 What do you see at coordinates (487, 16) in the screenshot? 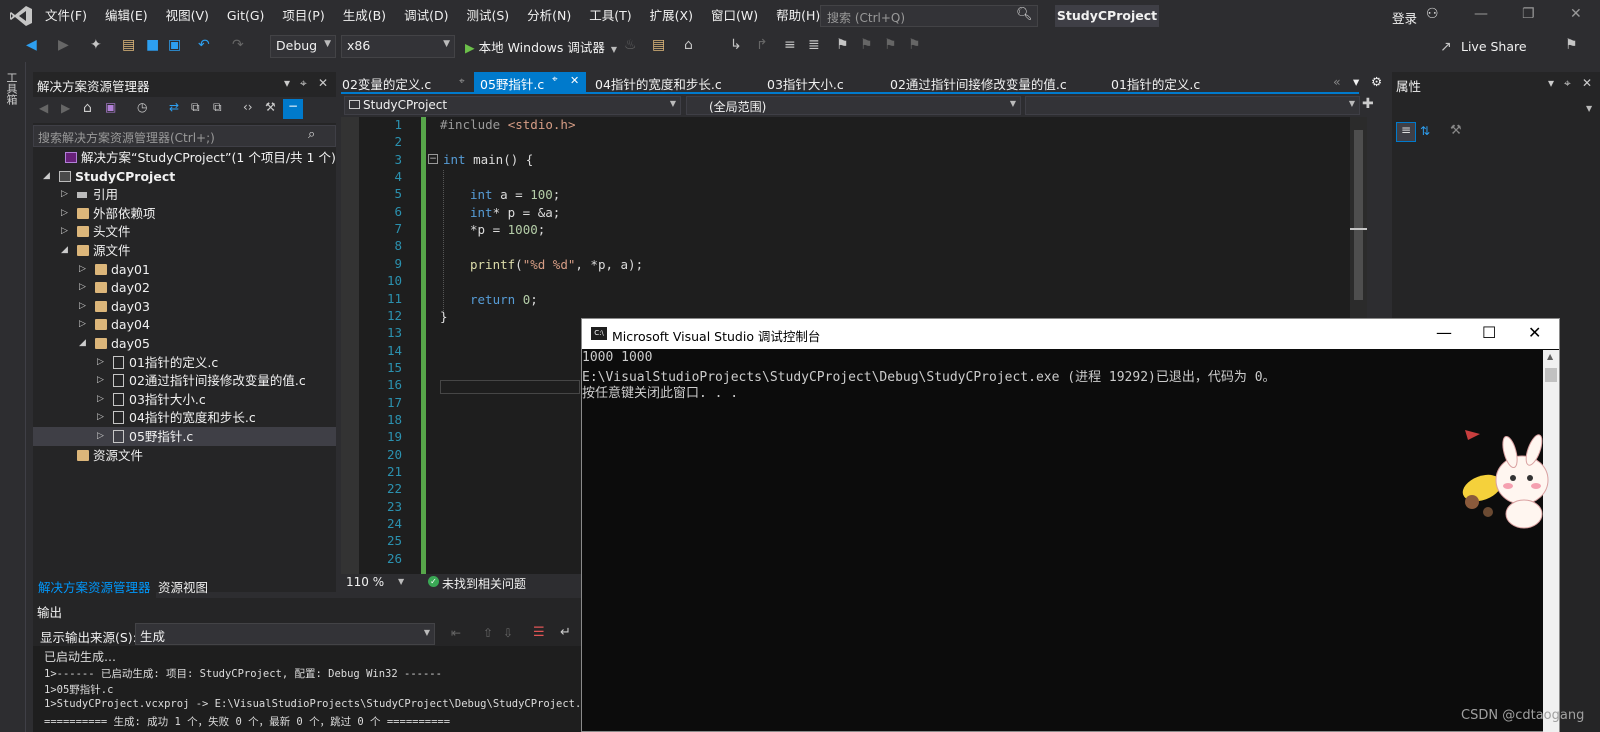
I see `menu-test: 测试(S)` at bounding box center [487, 16].